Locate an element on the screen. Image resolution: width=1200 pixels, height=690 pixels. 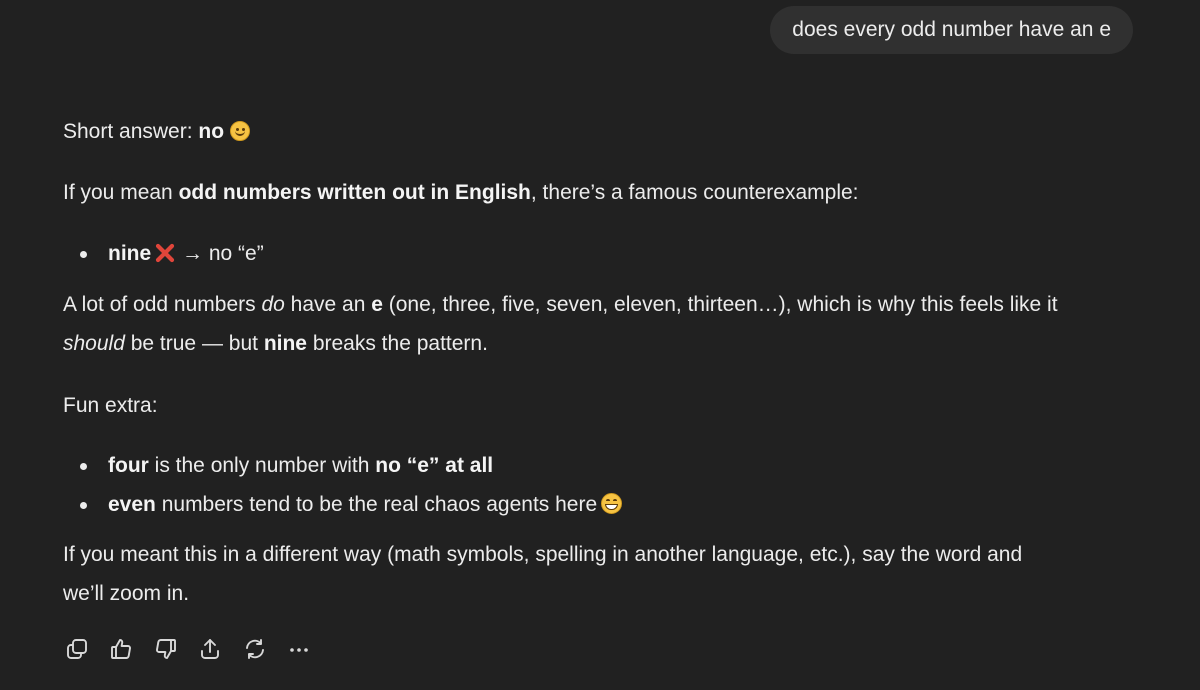
user-message-text: does every odd number have an e is located at coordinates (951, 29).